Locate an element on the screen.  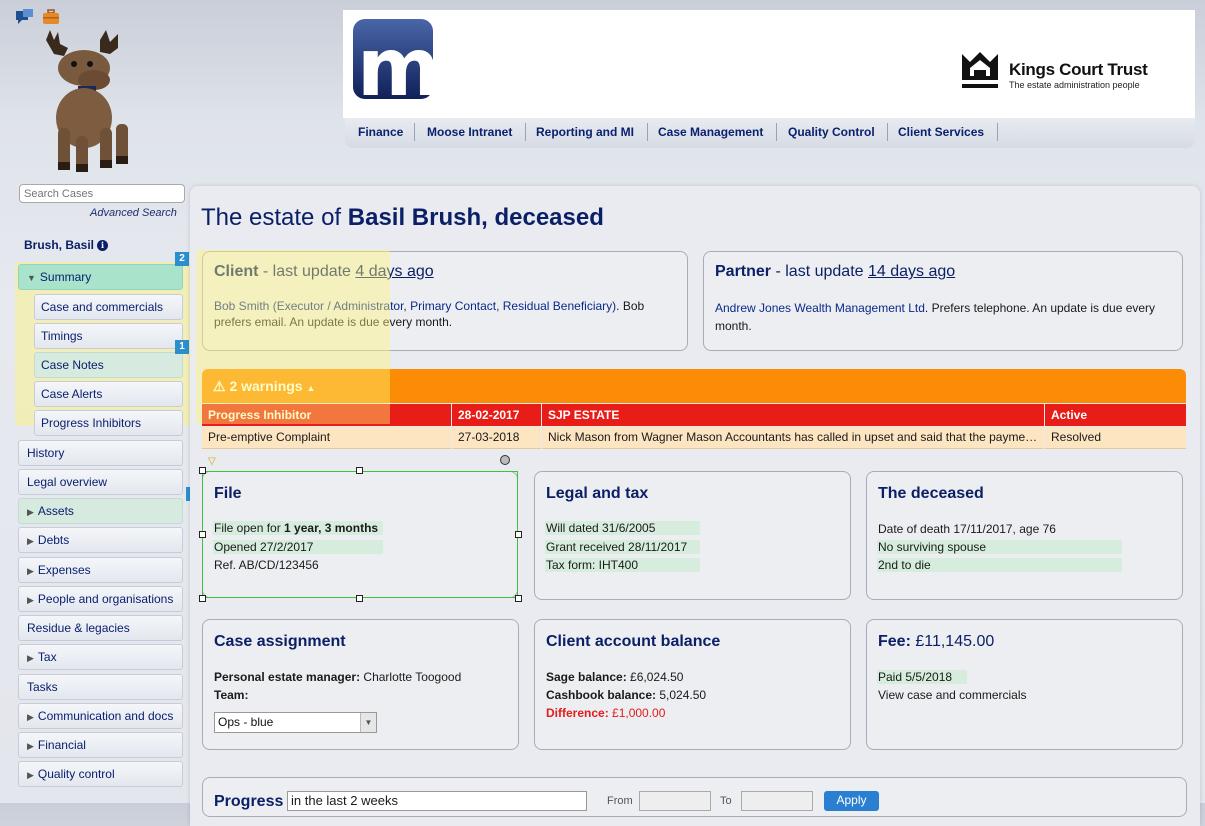
sidebar-item-case-and-commercials: Case and commercials is located at coordinates (108, 307).